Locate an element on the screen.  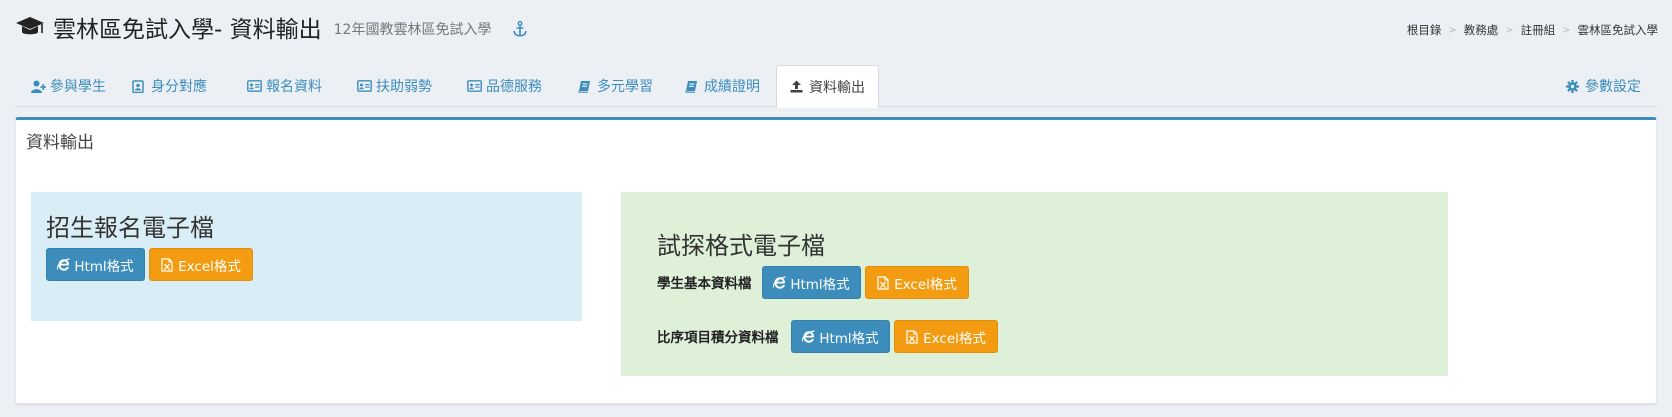
tab-label: 資料輸出 is located at coordinates (837, 87).